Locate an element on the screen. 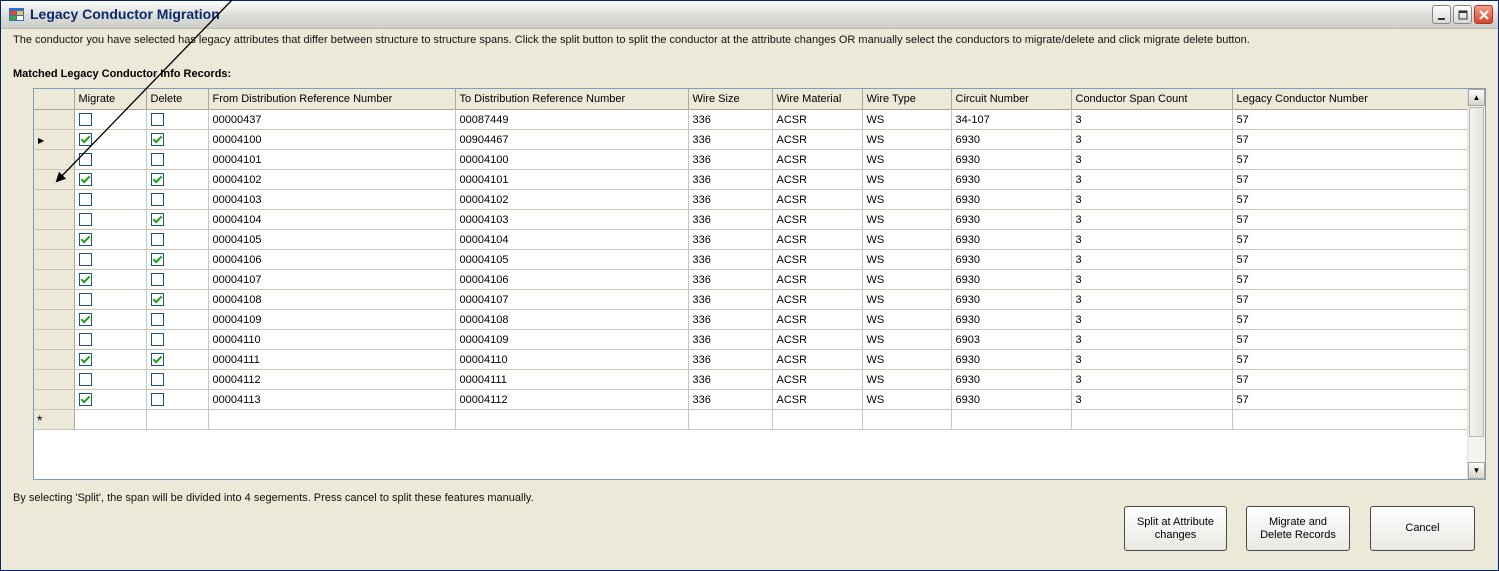 The image size is (1499, 571). column-header-wire-size: Wire Size is located at coordinates (730, 99).